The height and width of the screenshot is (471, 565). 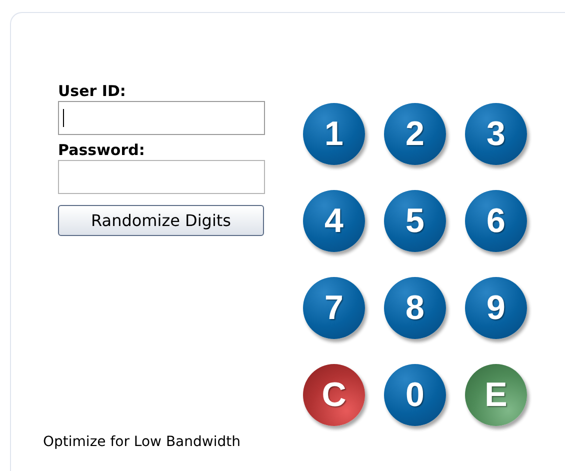 What do you see at coordinates (102, 150) in the screenshot?
I see `field-label: Password:` at bounding box center [102, 150].